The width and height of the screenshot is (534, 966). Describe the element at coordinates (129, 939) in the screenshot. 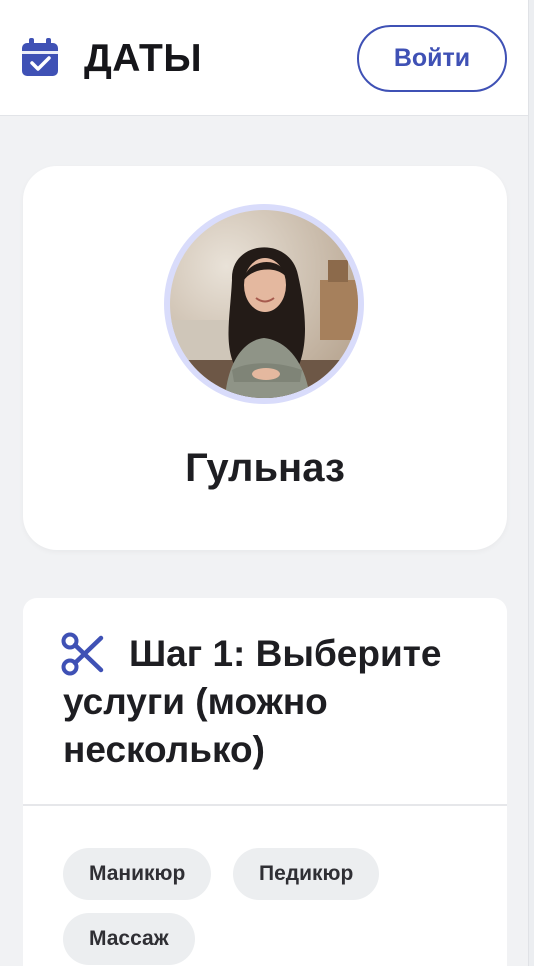

I see `service-chip-massage: Массаж` at that location.